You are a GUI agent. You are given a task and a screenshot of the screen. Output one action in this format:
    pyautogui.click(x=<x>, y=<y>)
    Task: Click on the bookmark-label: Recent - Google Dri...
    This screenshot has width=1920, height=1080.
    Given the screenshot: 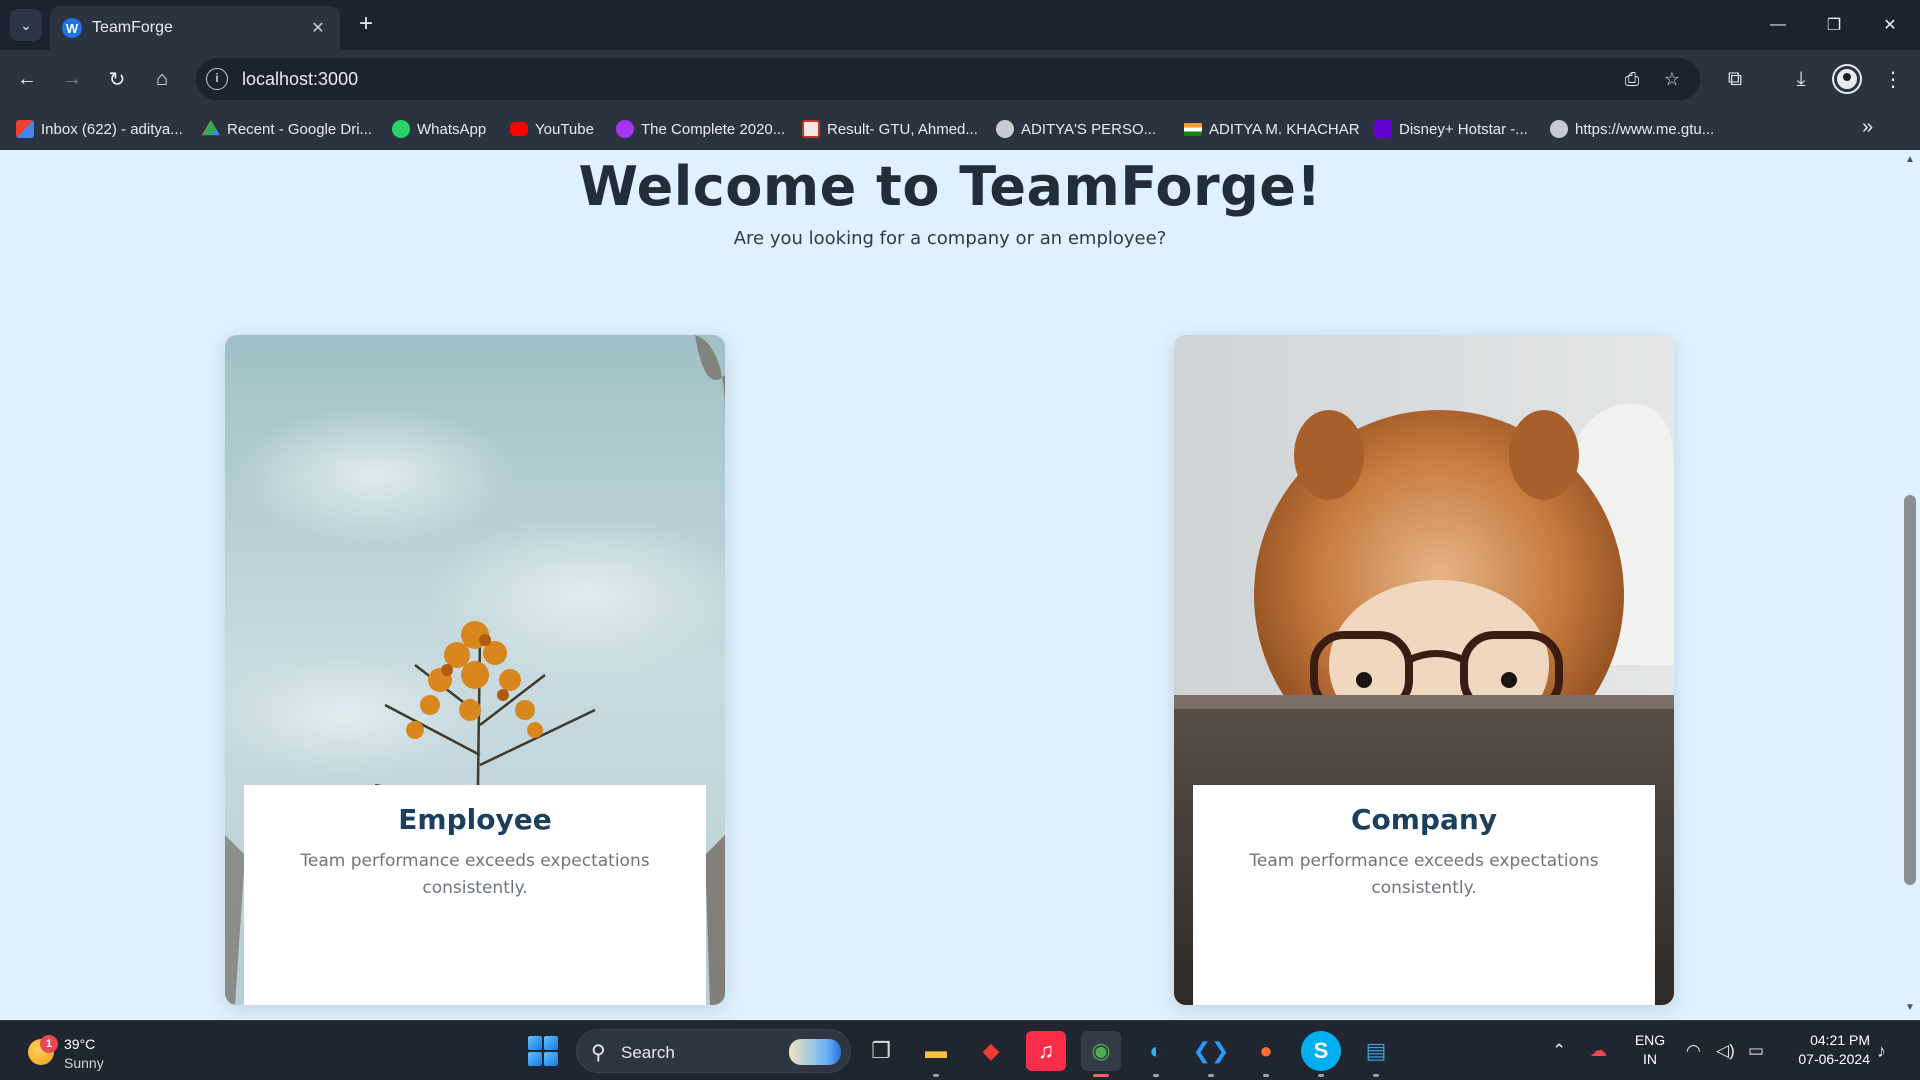 What is the action you would take?
    pyautogui.click(x=300, y=129)
    